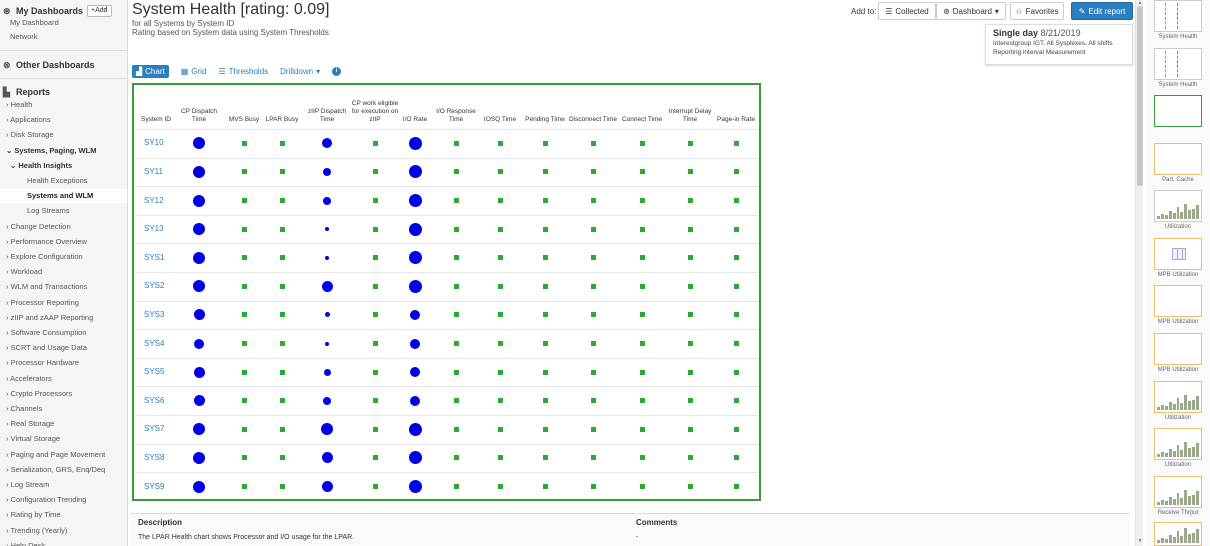 This screenshot has width=1210, height=546. What do you see at coordinates (63, 363) in the screenshot?
I see `sidebar-item: › Processor Hardware` at bounding box center [63, 363].